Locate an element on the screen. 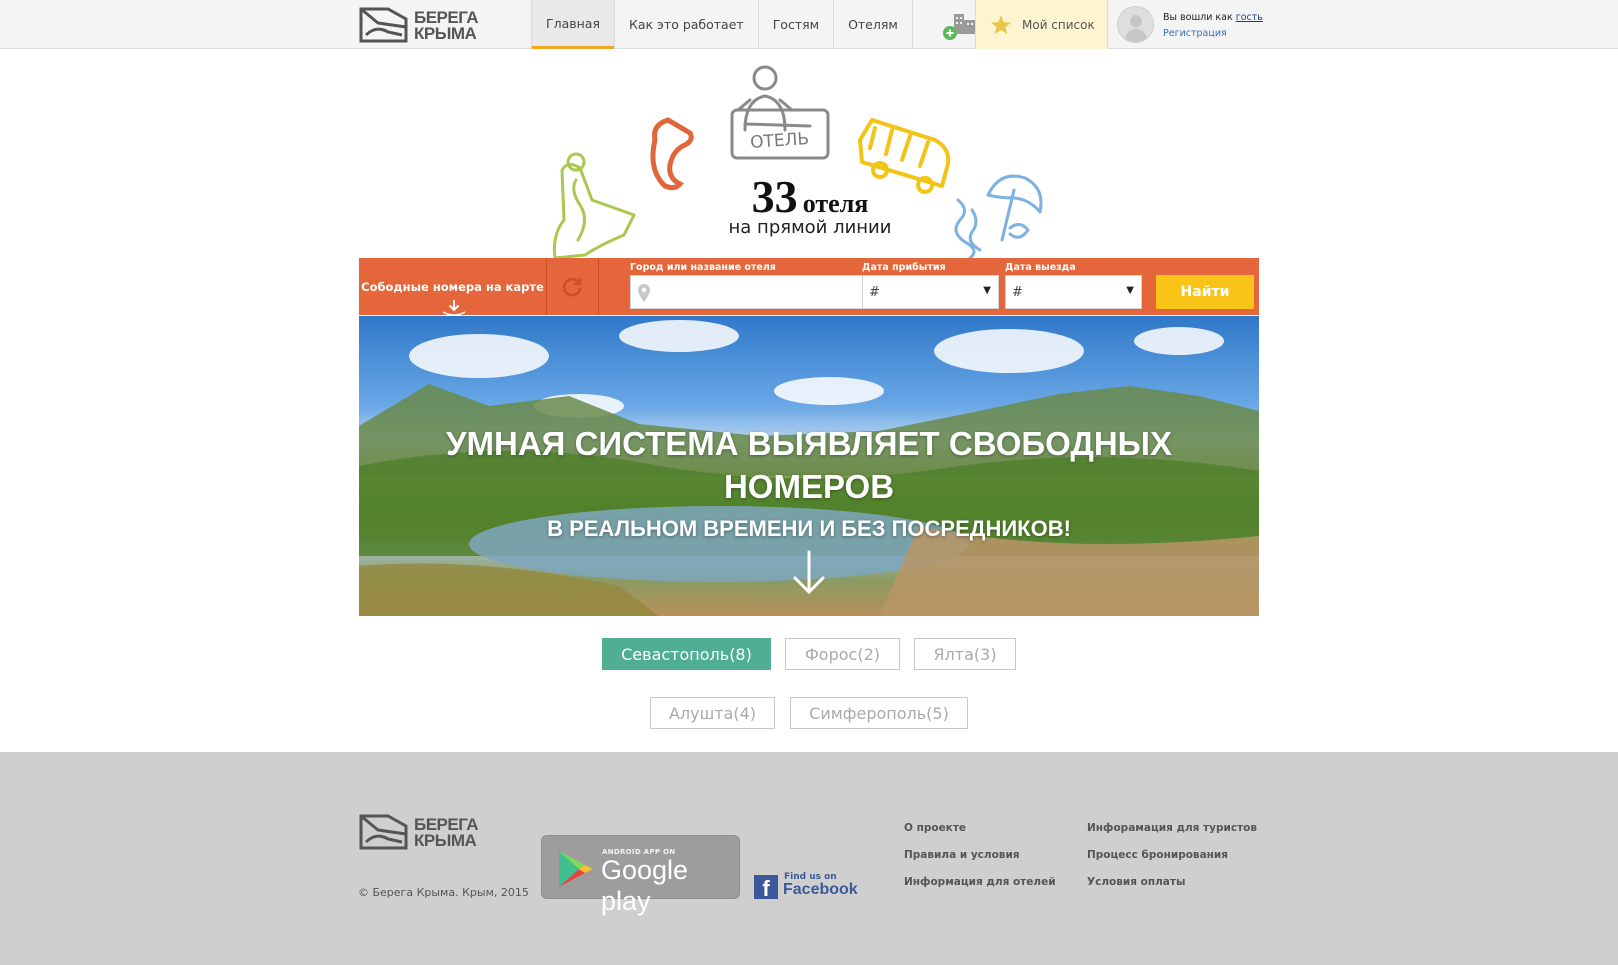 This screenshot has height=965, width=1618. arrival-date-label: Дата прибытия is located at coordinates (904, 267).